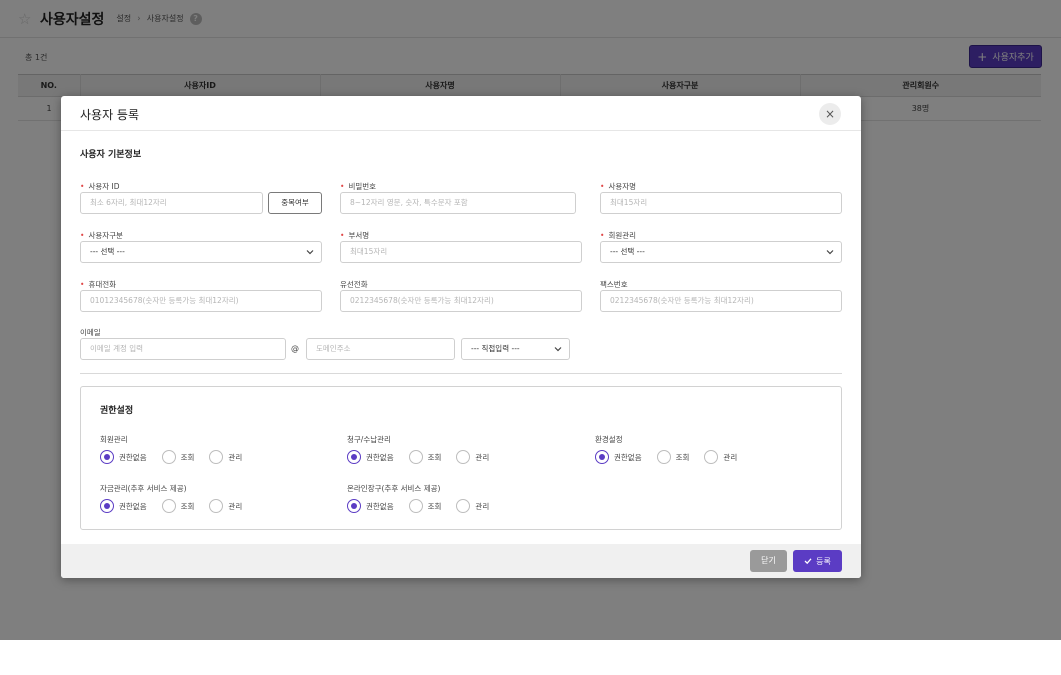  What do you see at coordinates (721, 203) in the screenshot?
I see `user-name-input: 최대15자리` at bounding box center [721, 203].